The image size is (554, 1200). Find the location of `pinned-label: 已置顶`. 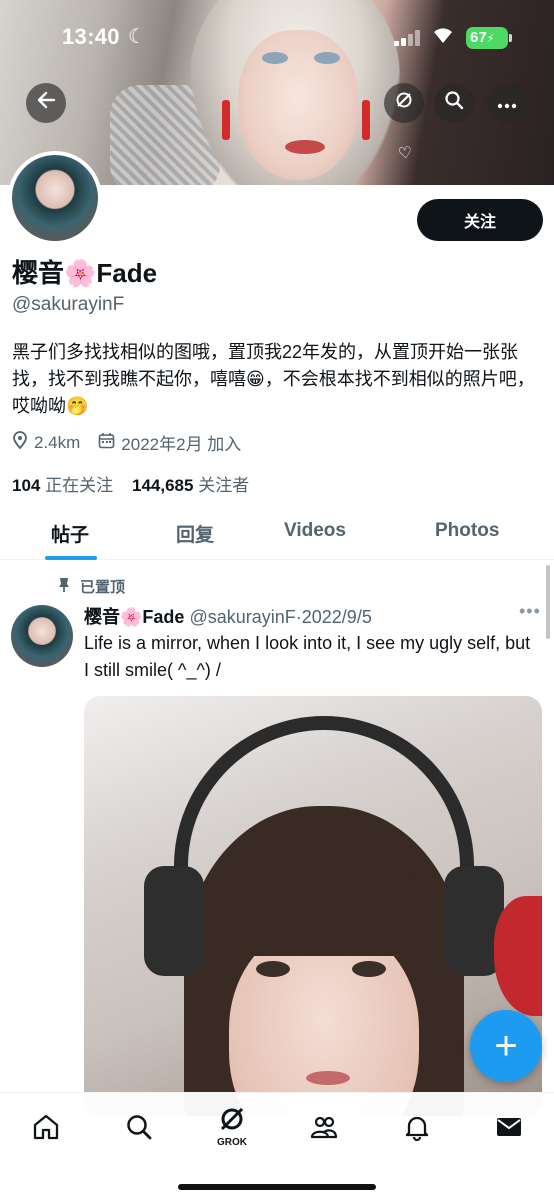

pinned-label: 已置顶 is located at coordinates (91, 586).